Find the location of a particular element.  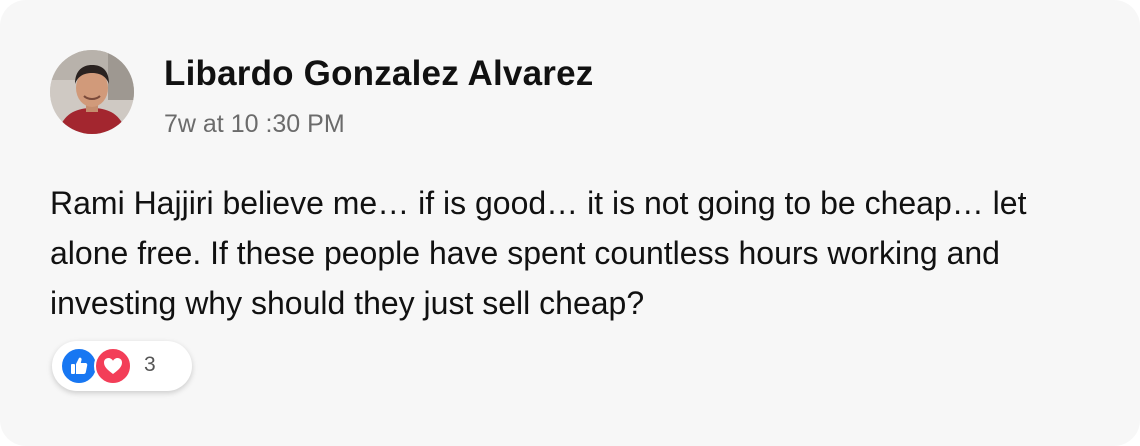

love-icon is located at coordinates (113, 366).